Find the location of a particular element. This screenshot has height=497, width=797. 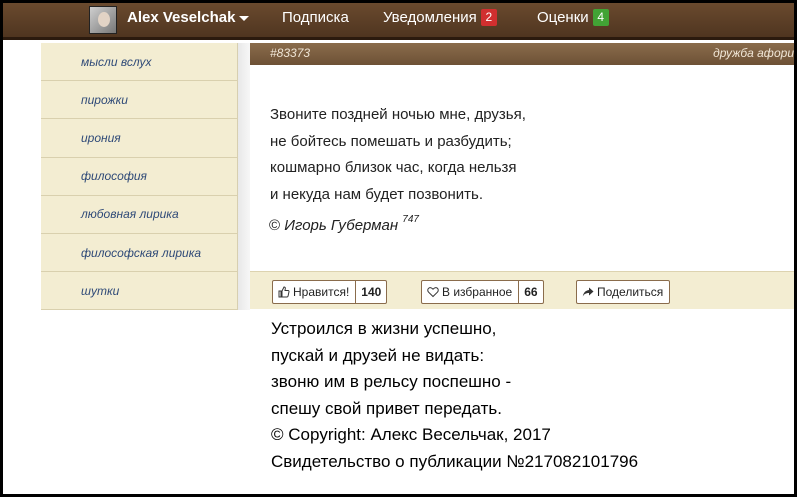

share-button: Поделиться is located at coordinates (623, 292).